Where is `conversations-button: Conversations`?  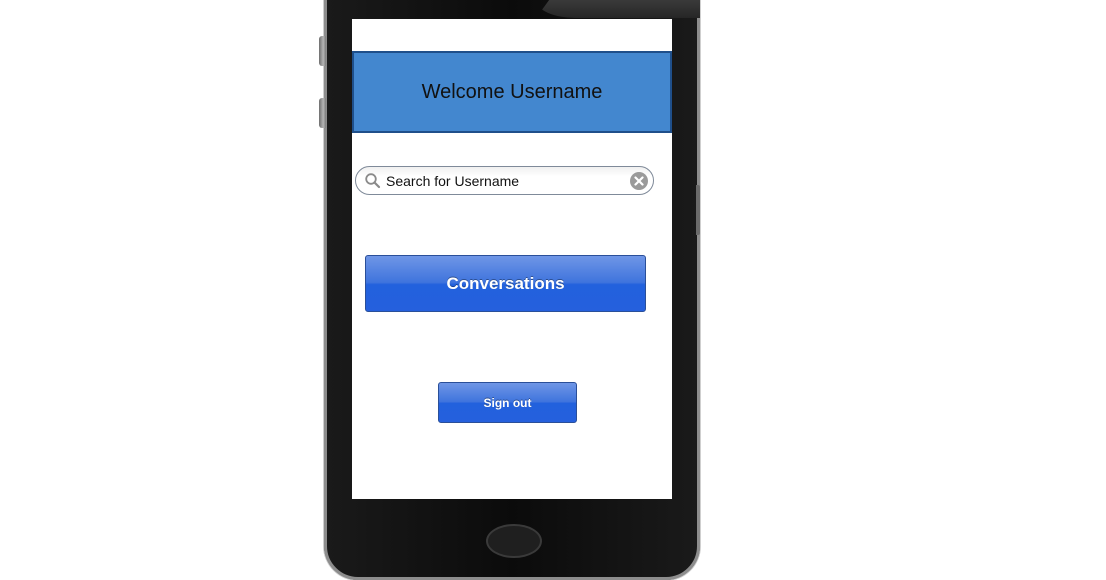
conversations-button: Conversations is located at coordinates (505, 283).